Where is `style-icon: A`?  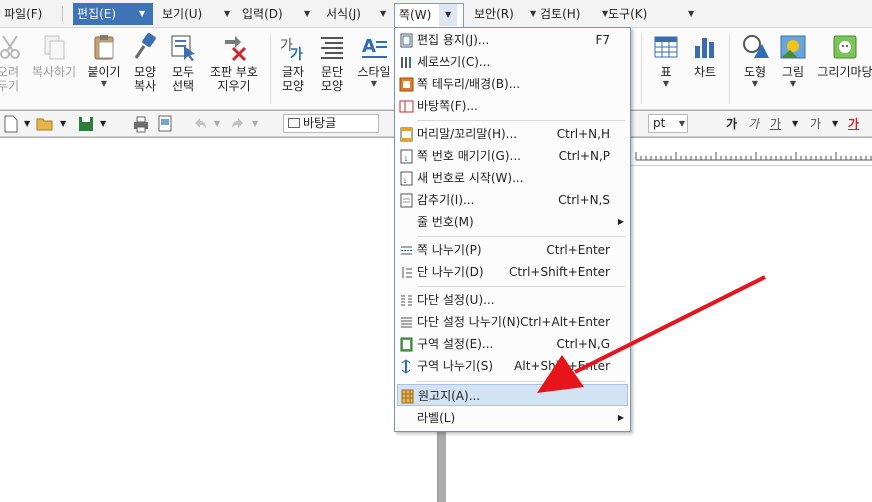
style-icon: A is located at coordinates (374, 47).